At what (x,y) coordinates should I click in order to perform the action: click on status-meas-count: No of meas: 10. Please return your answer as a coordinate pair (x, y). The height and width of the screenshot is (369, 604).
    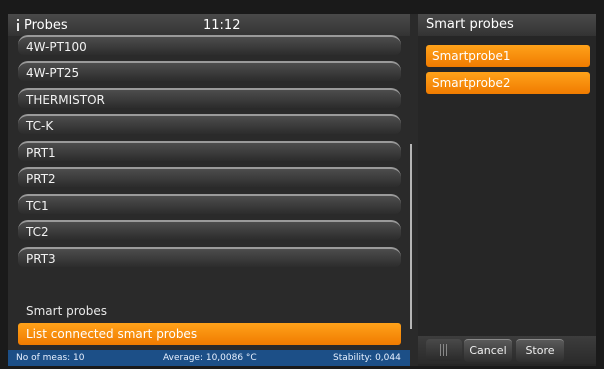
    Looking at the image, I should click on (50, 358).